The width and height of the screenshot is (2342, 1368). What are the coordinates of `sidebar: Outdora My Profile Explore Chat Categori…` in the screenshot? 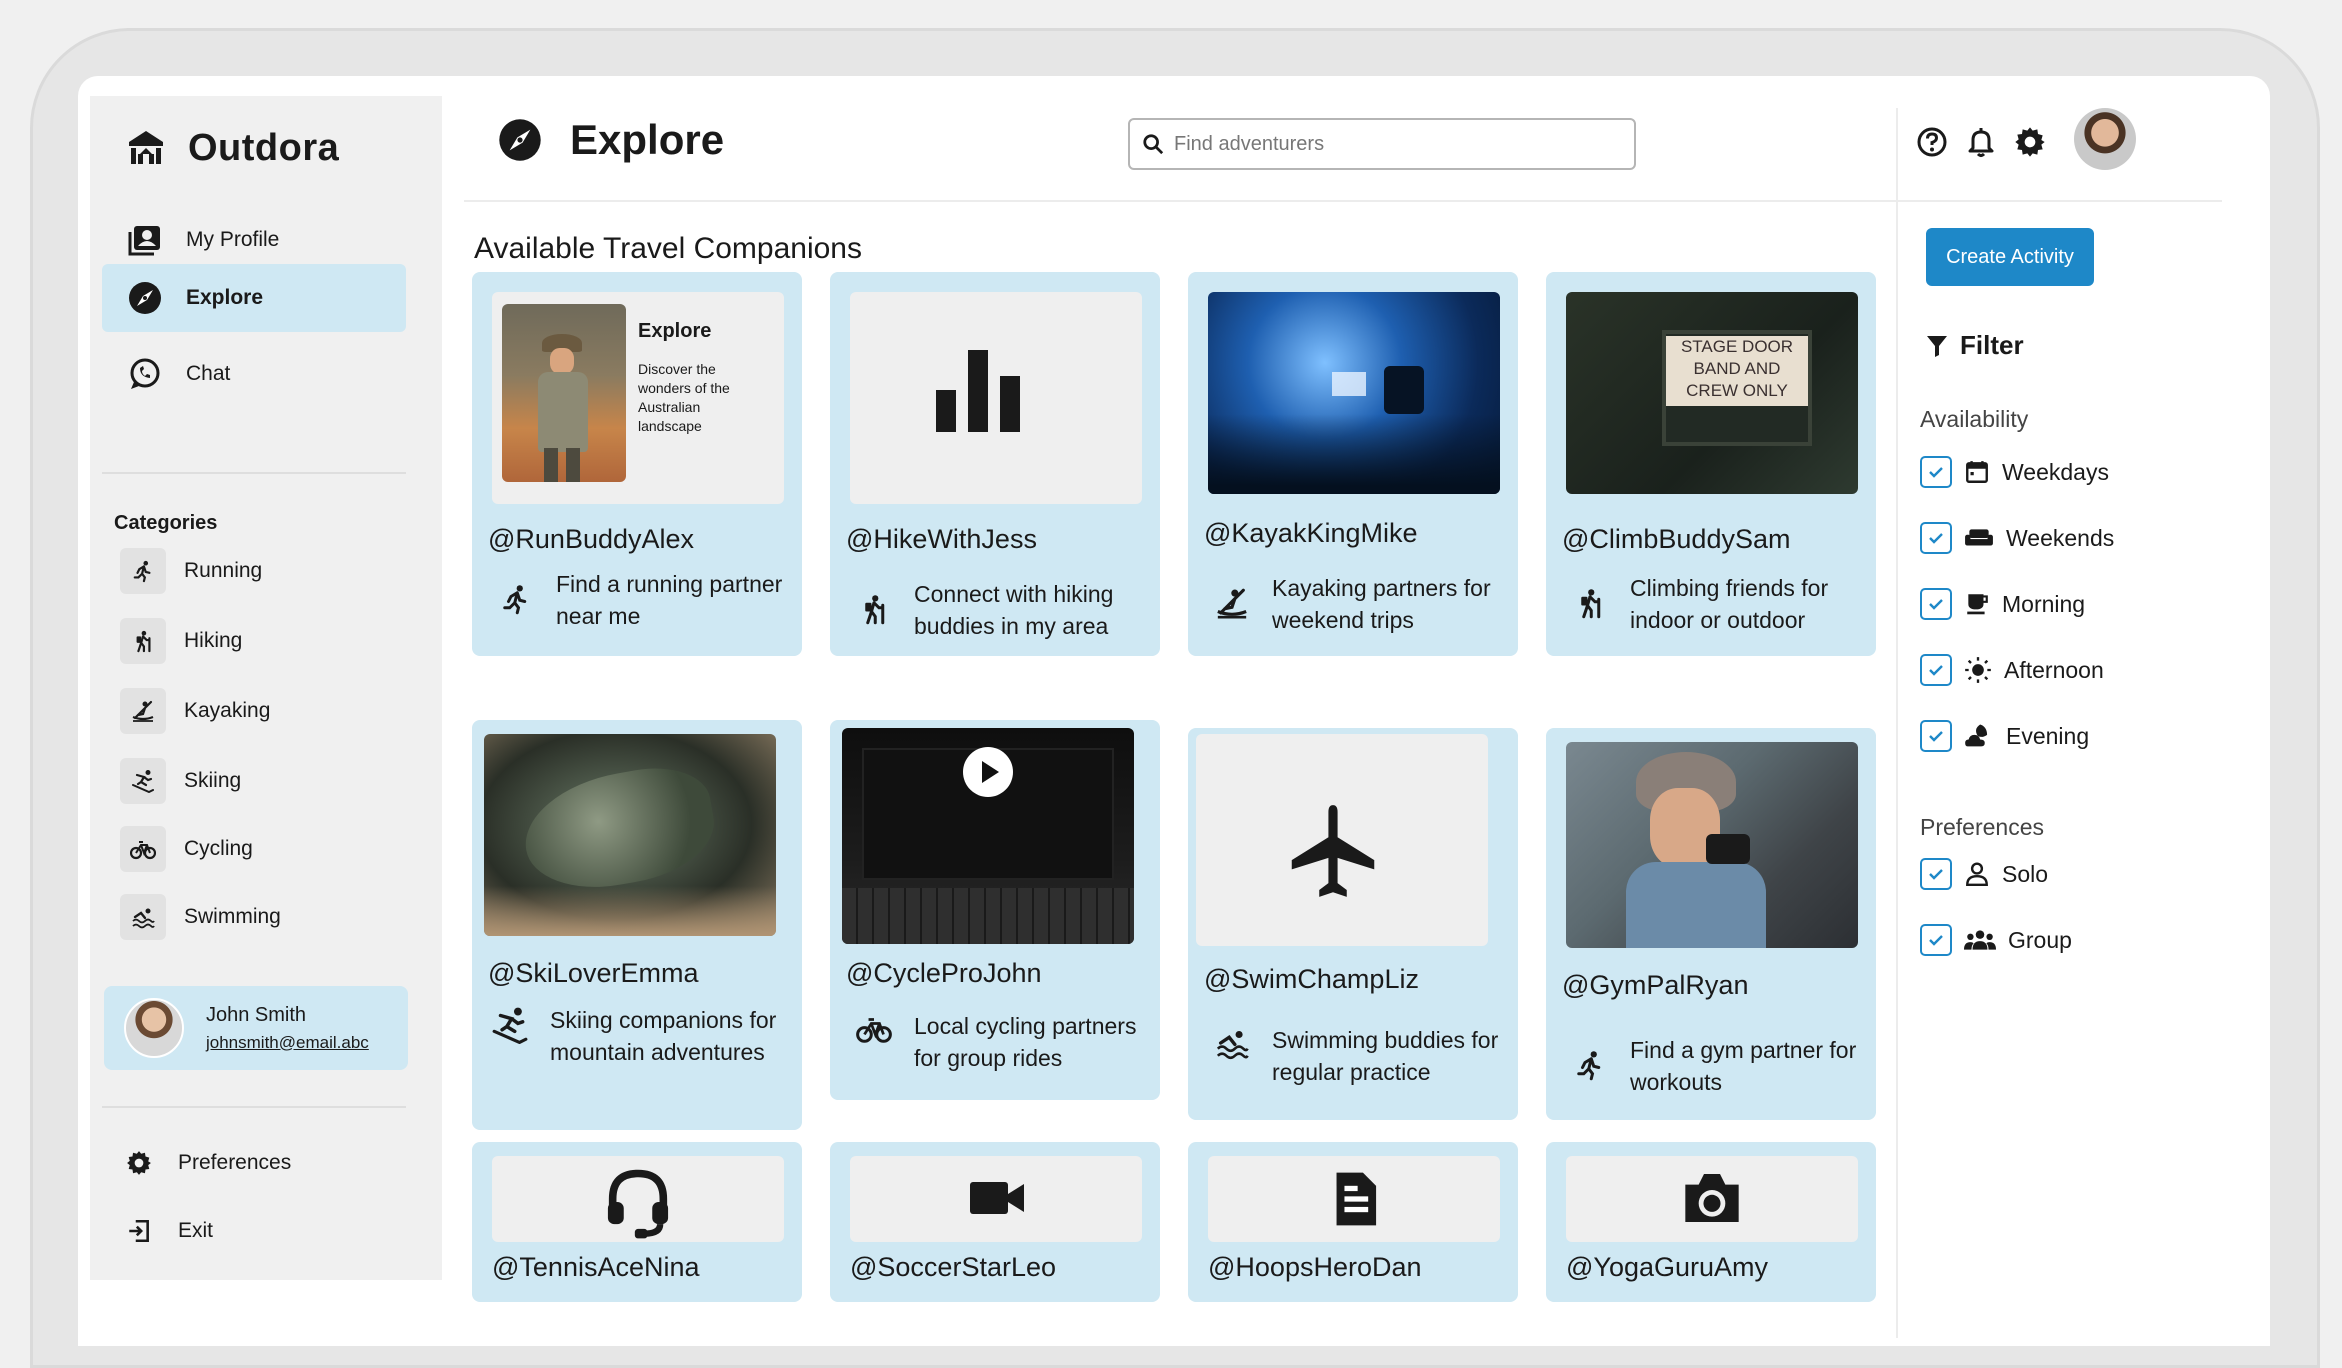 It's located at (266, 688).